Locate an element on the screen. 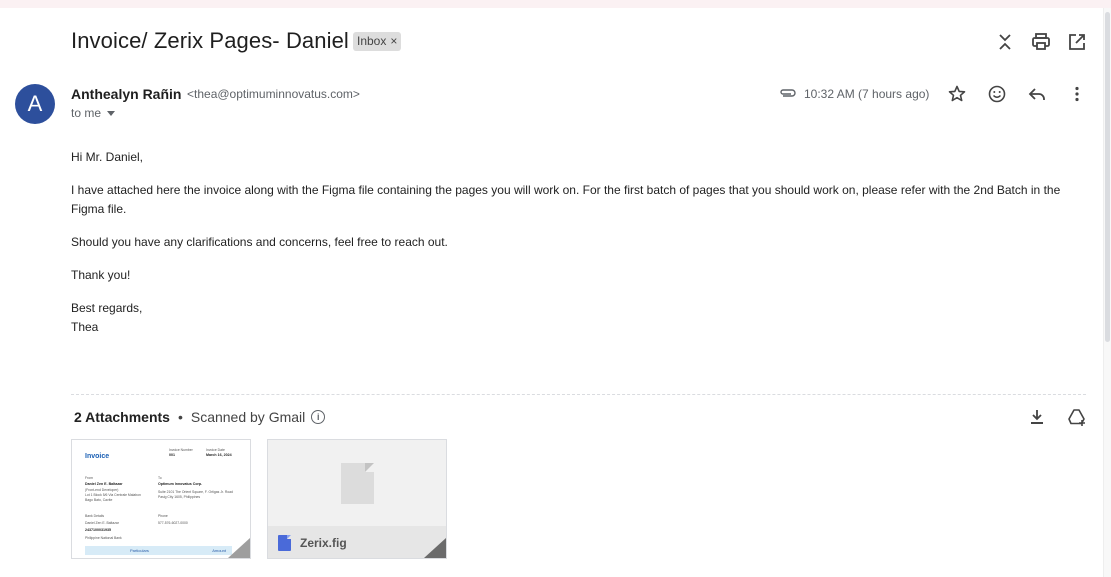 The width and height of the screenshot is (1111, 577). attachments-header: 2 Attachments • Scanned by Gmail i is located at coordinates (200, 417).